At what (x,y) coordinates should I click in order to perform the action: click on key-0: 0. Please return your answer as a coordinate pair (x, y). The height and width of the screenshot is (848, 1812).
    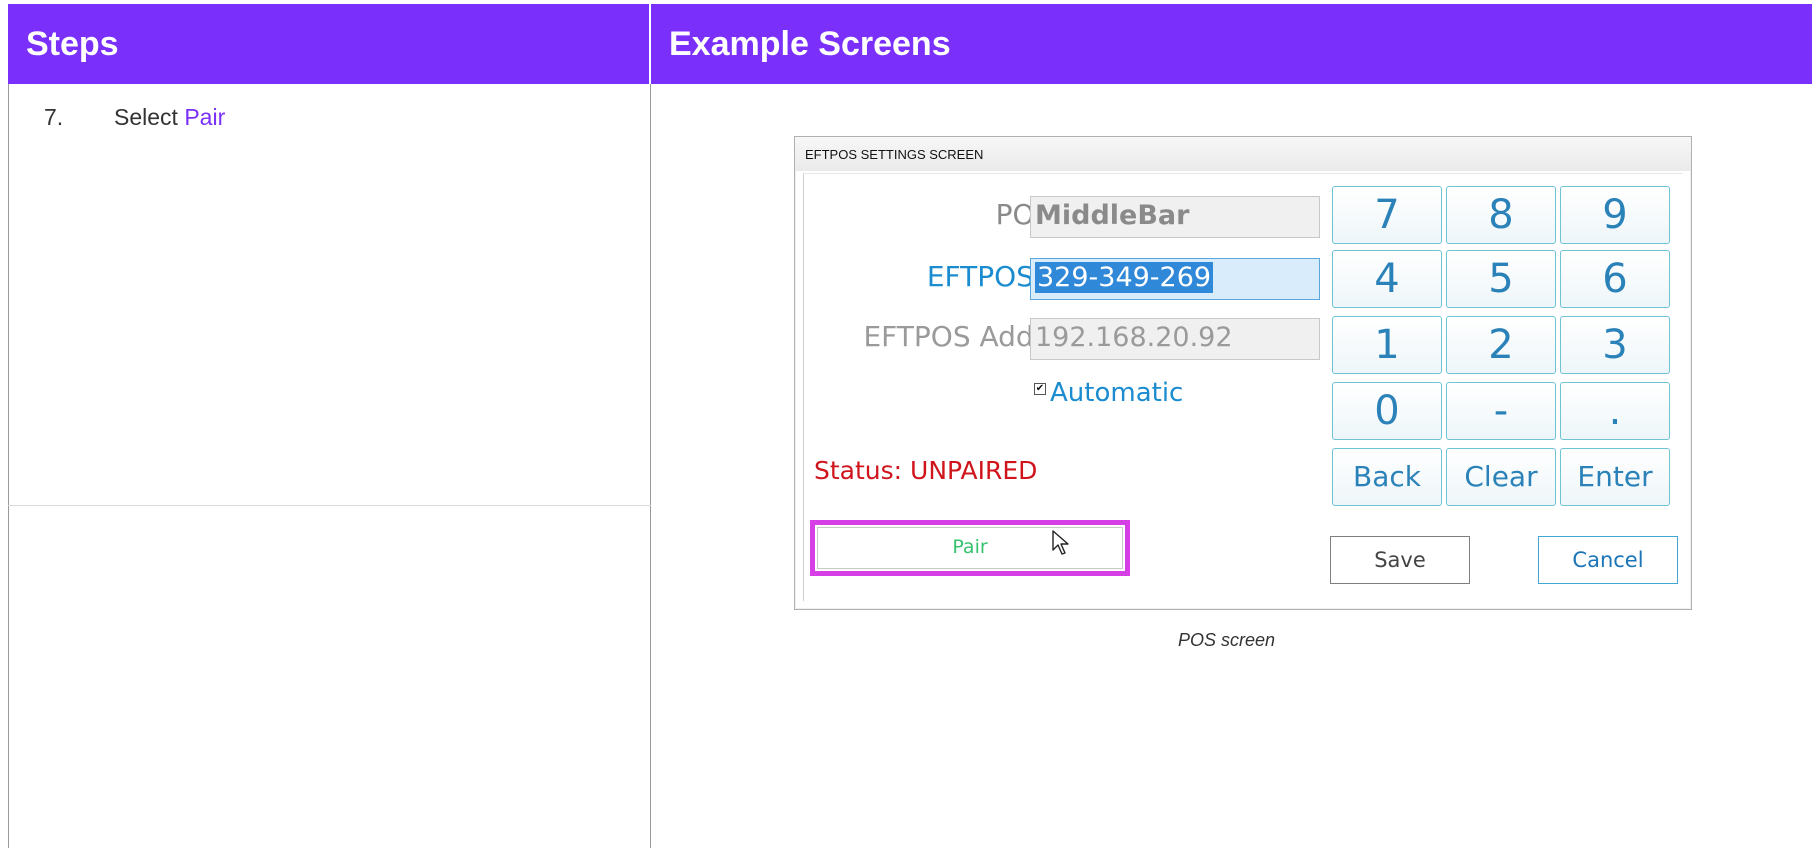
    Looking at the image, I should click on (1387, 411).